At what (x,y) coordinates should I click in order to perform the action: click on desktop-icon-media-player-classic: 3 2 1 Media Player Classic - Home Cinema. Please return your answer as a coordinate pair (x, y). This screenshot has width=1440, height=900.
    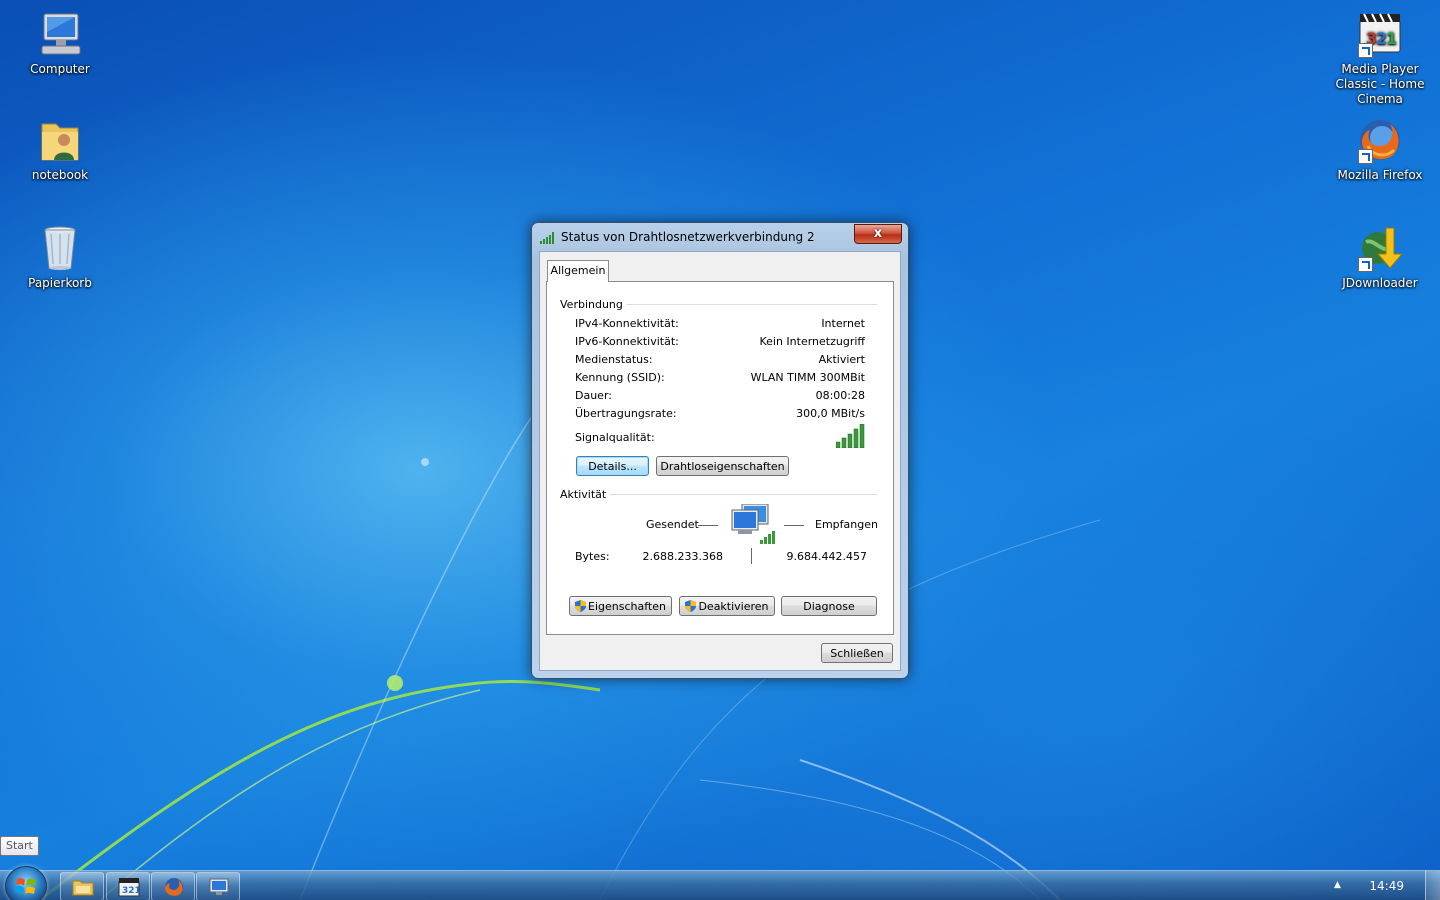
    Looking at the image, I should click on (1380, 58).